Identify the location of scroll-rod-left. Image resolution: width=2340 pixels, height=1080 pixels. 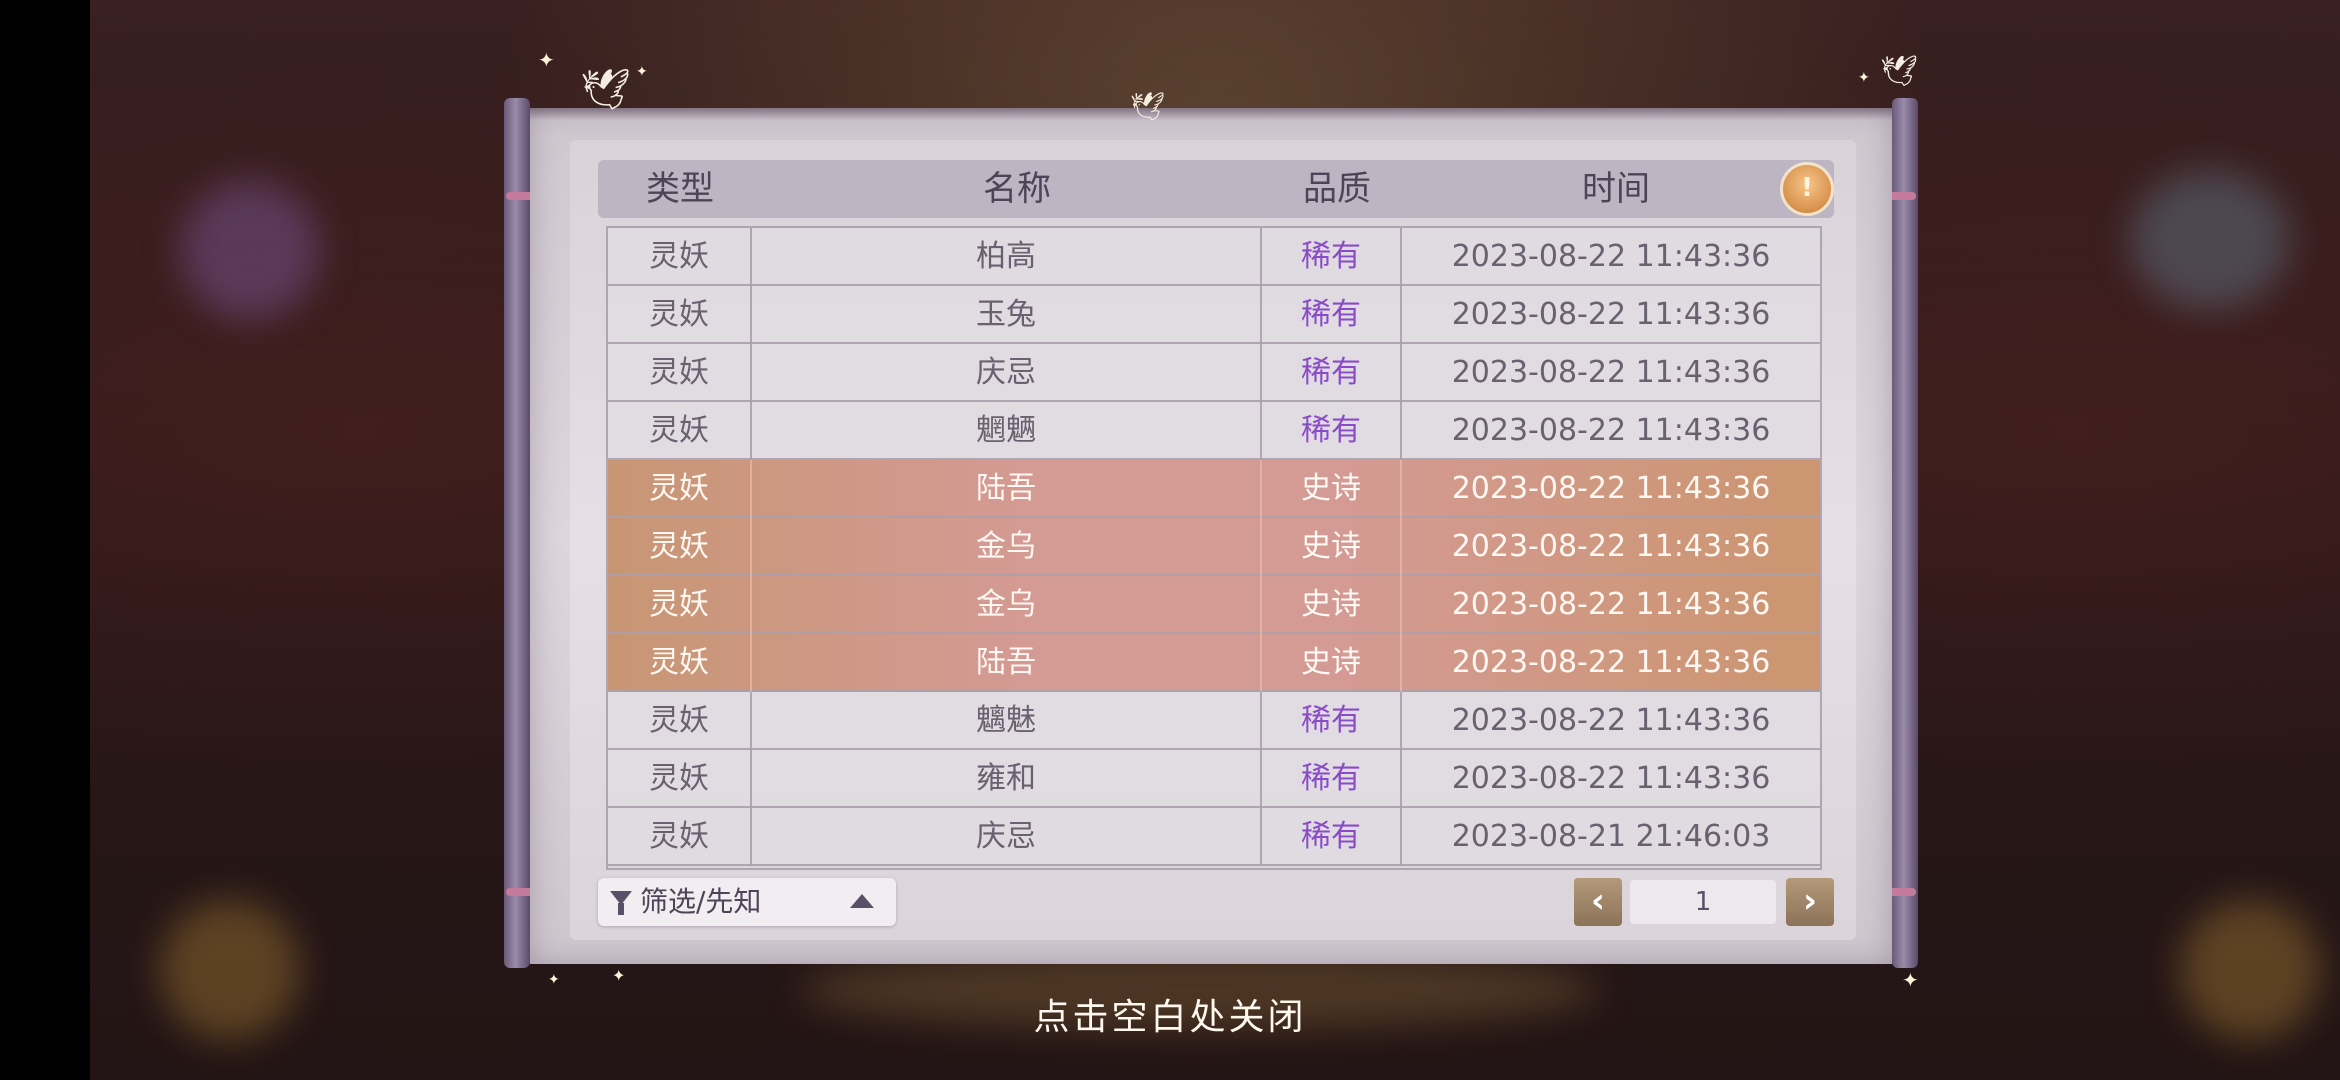
(517, 533).